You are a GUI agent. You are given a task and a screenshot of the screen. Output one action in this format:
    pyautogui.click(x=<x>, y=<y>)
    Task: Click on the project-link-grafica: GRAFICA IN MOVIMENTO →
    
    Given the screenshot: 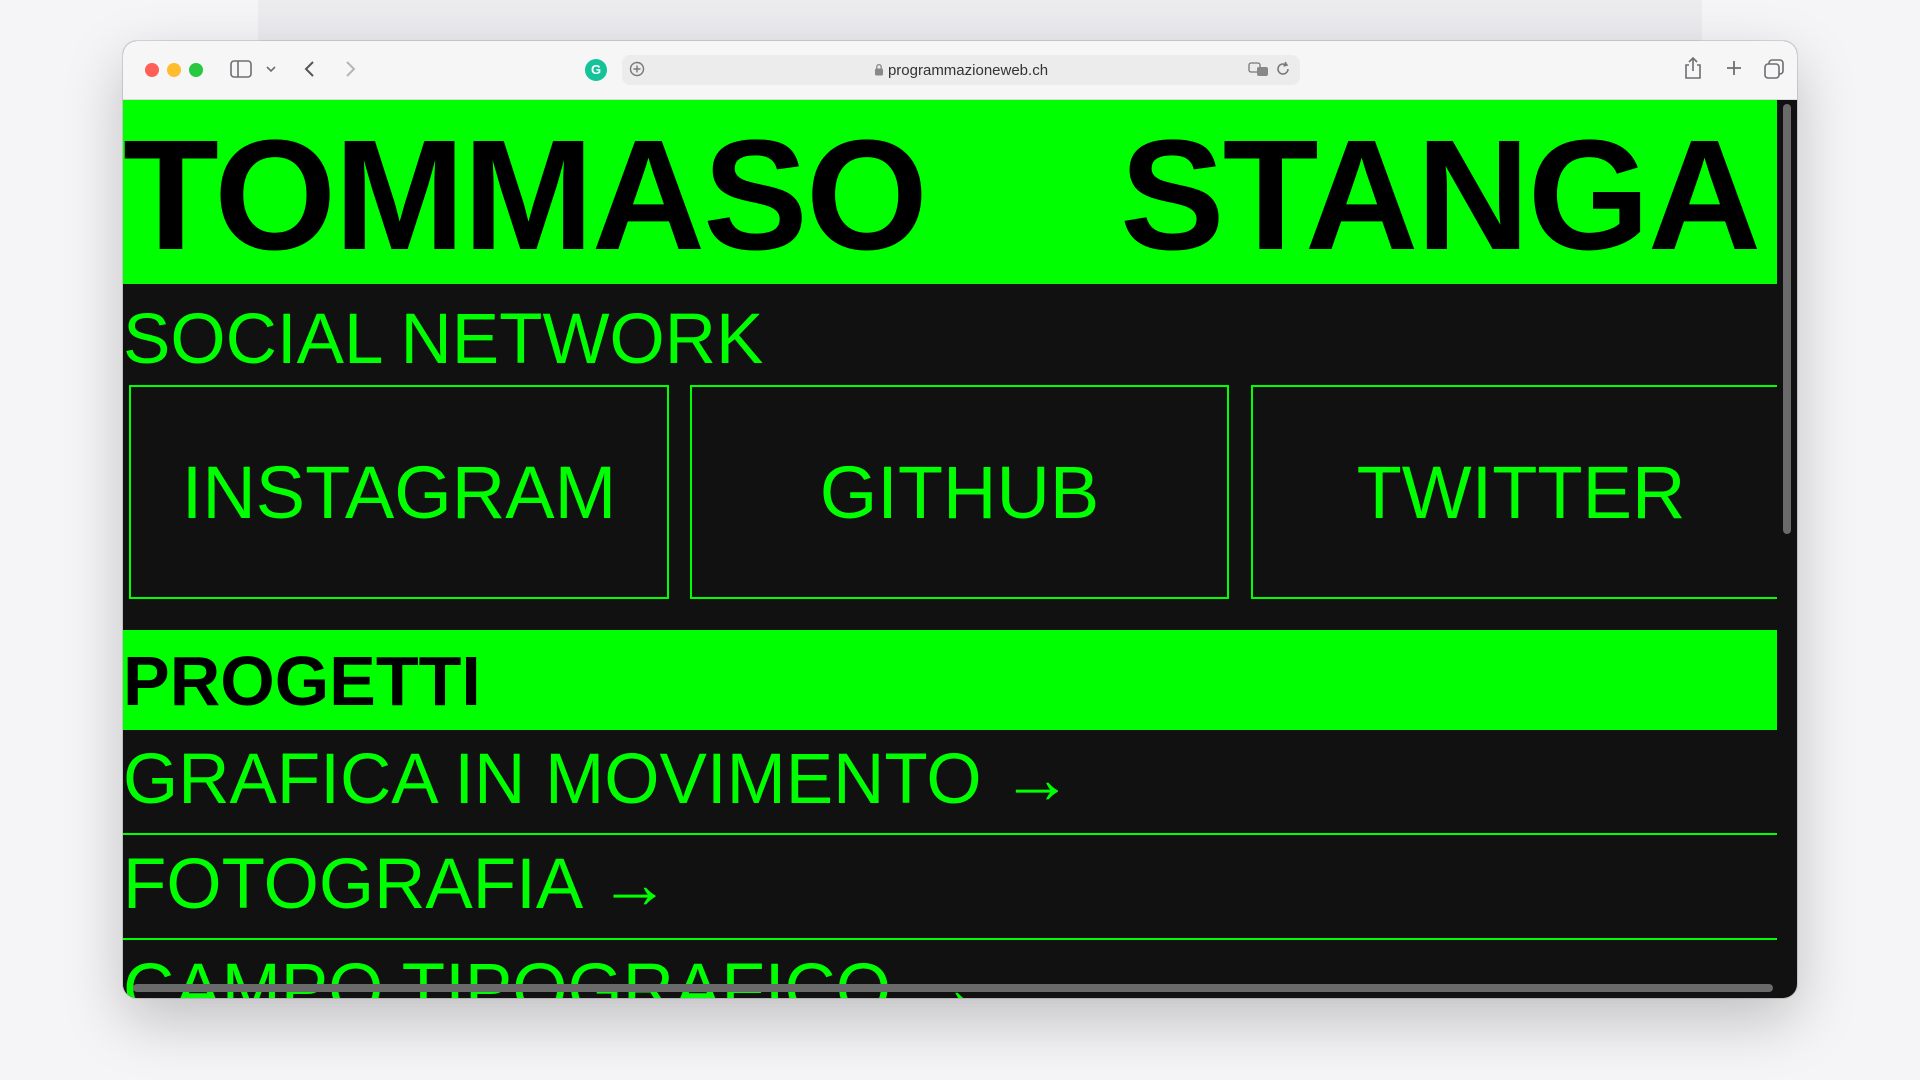 What is the action you would take?
    pyautogui.click(x=950, y=782)
    